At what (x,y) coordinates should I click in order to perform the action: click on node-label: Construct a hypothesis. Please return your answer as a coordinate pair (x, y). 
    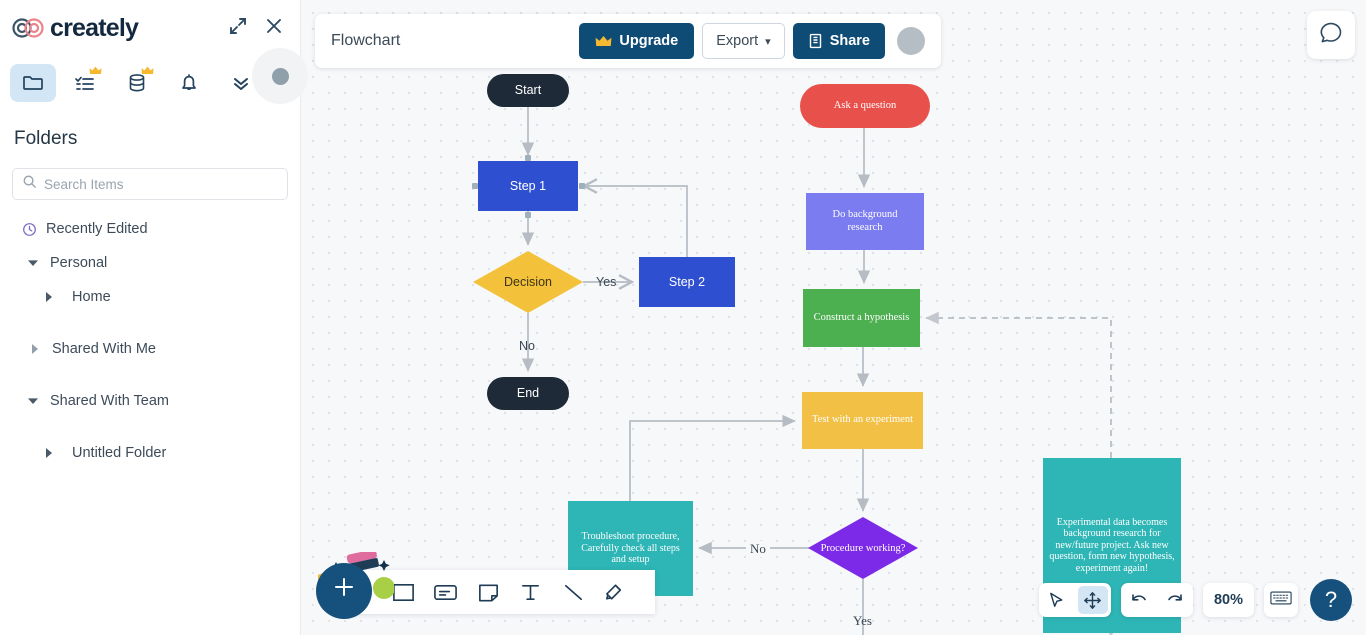
    Looking at the image, I should click on (861, 317).